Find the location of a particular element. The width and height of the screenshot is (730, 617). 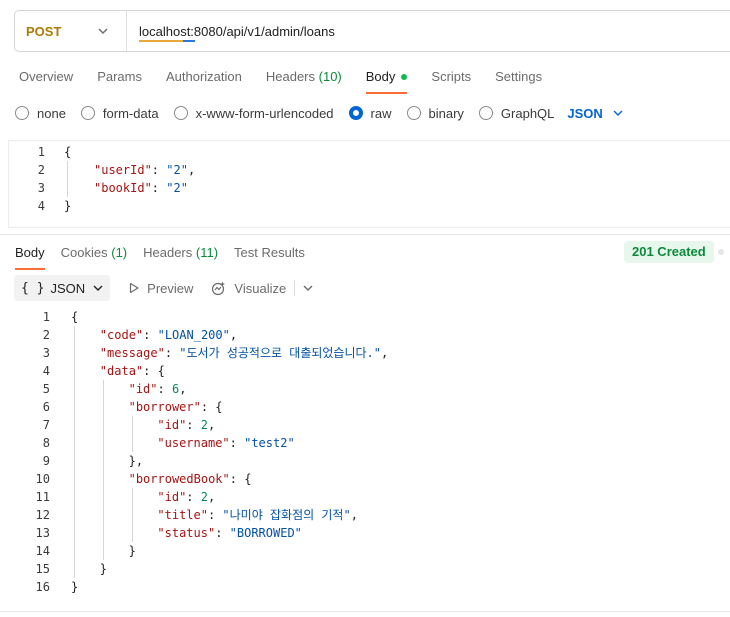

radio-form-data: form-data is located at coordinates (119, 113).